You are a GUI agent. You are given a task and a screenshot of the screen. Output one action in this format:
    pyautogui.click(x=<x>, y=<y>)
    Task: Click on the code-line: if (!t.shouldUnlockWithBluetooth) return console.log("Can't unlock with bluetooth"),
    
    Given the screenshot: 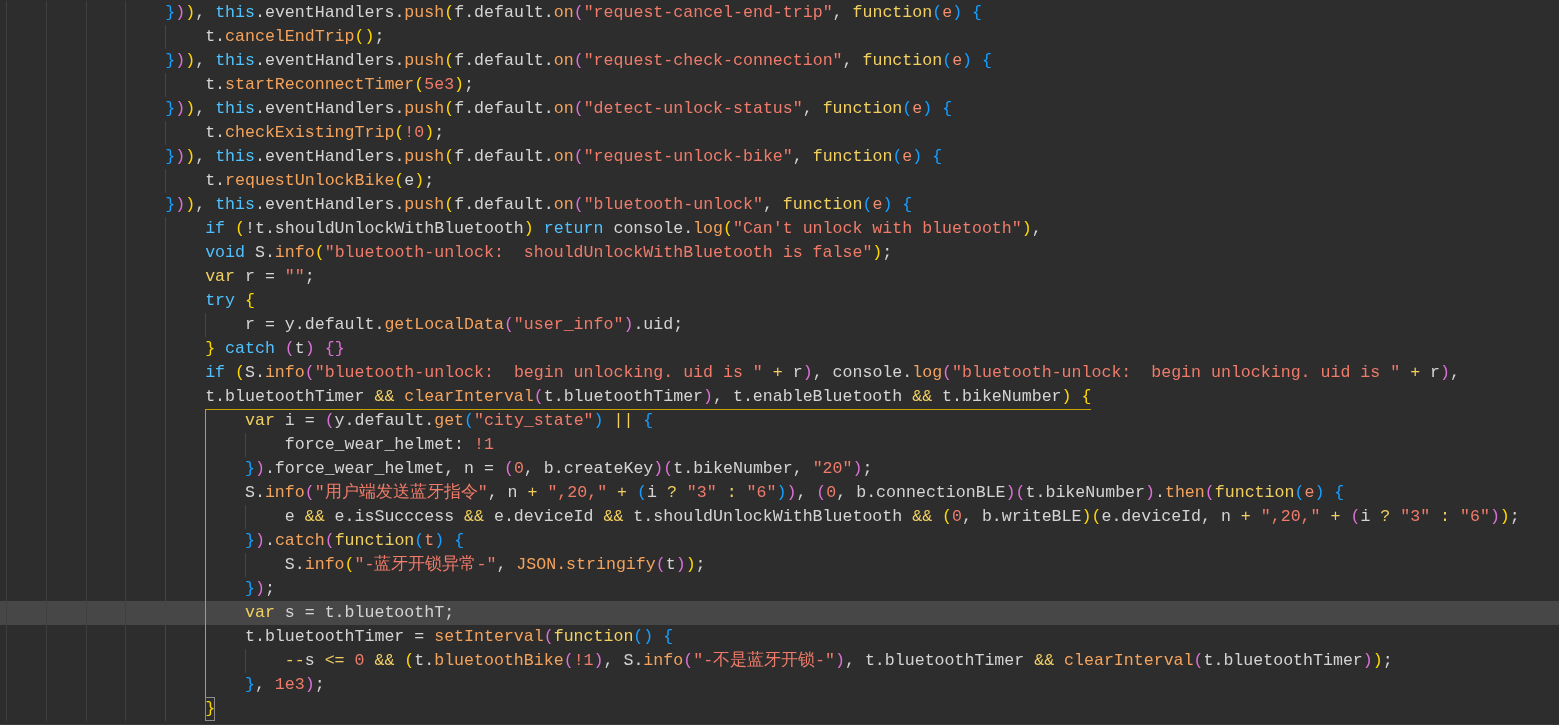 What is the action you would take?
    pyautogui.click(x=623, y=229)
    